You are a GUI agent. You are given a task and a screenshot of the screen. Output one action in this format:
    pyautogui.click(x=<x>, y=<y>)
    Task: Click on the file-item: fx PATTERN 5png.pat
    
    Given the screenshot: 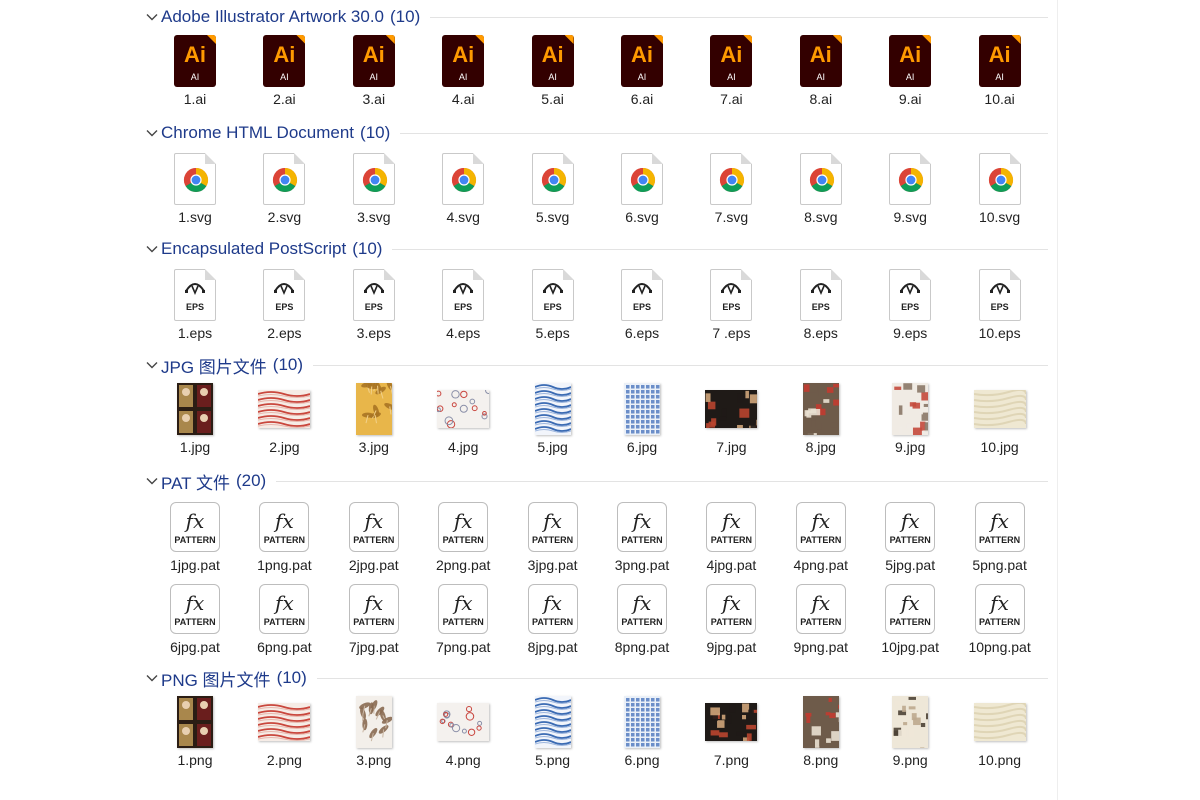 What is the action you would take?
    pyautogui.click(x=1000, y=538)
    